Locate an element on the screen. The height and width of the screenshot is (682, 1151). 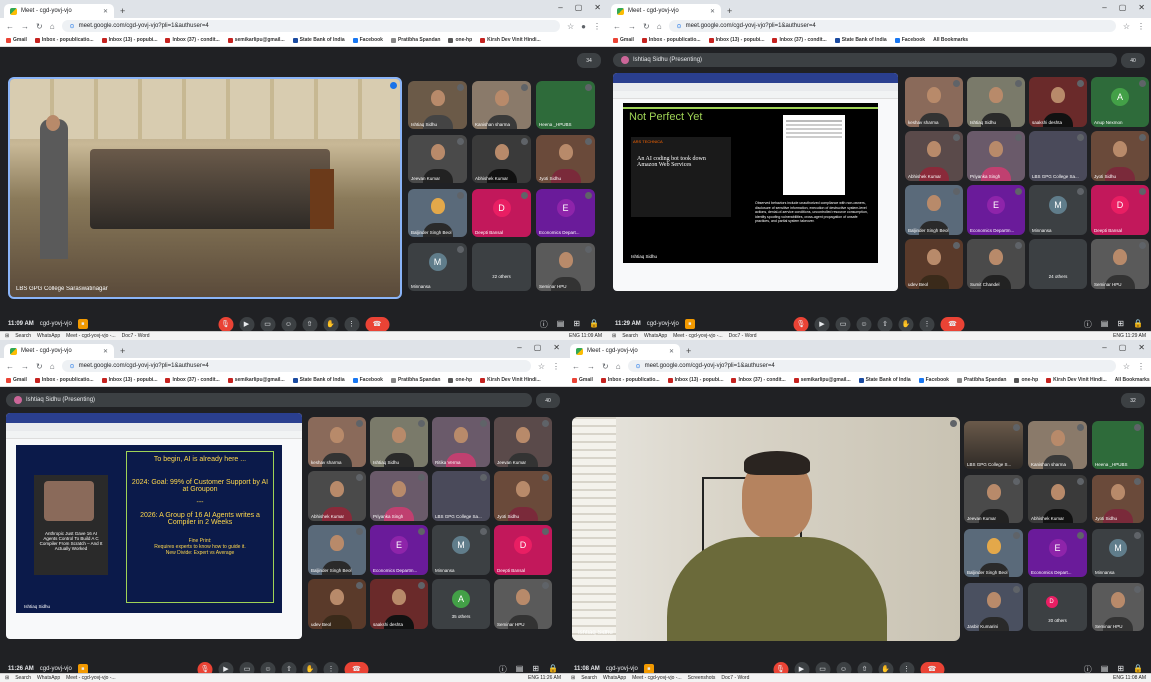
raise-hand-button: ✋ is located at coordinates (906, 324).